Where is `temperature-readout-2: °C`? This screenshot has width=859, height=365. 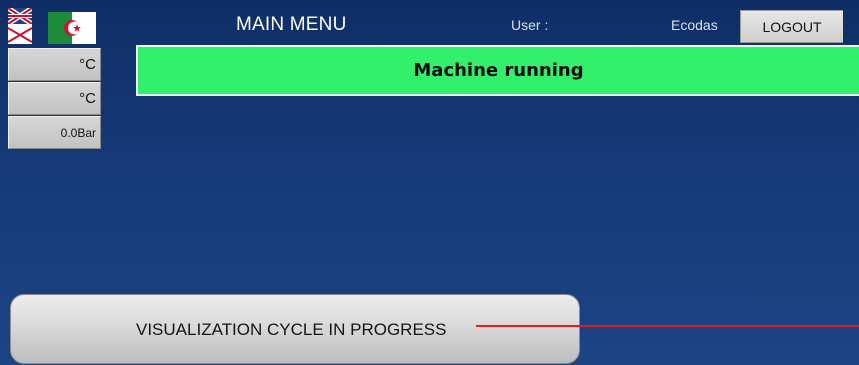
temperature-readout-2: °C is located at coordinates (54, 98).